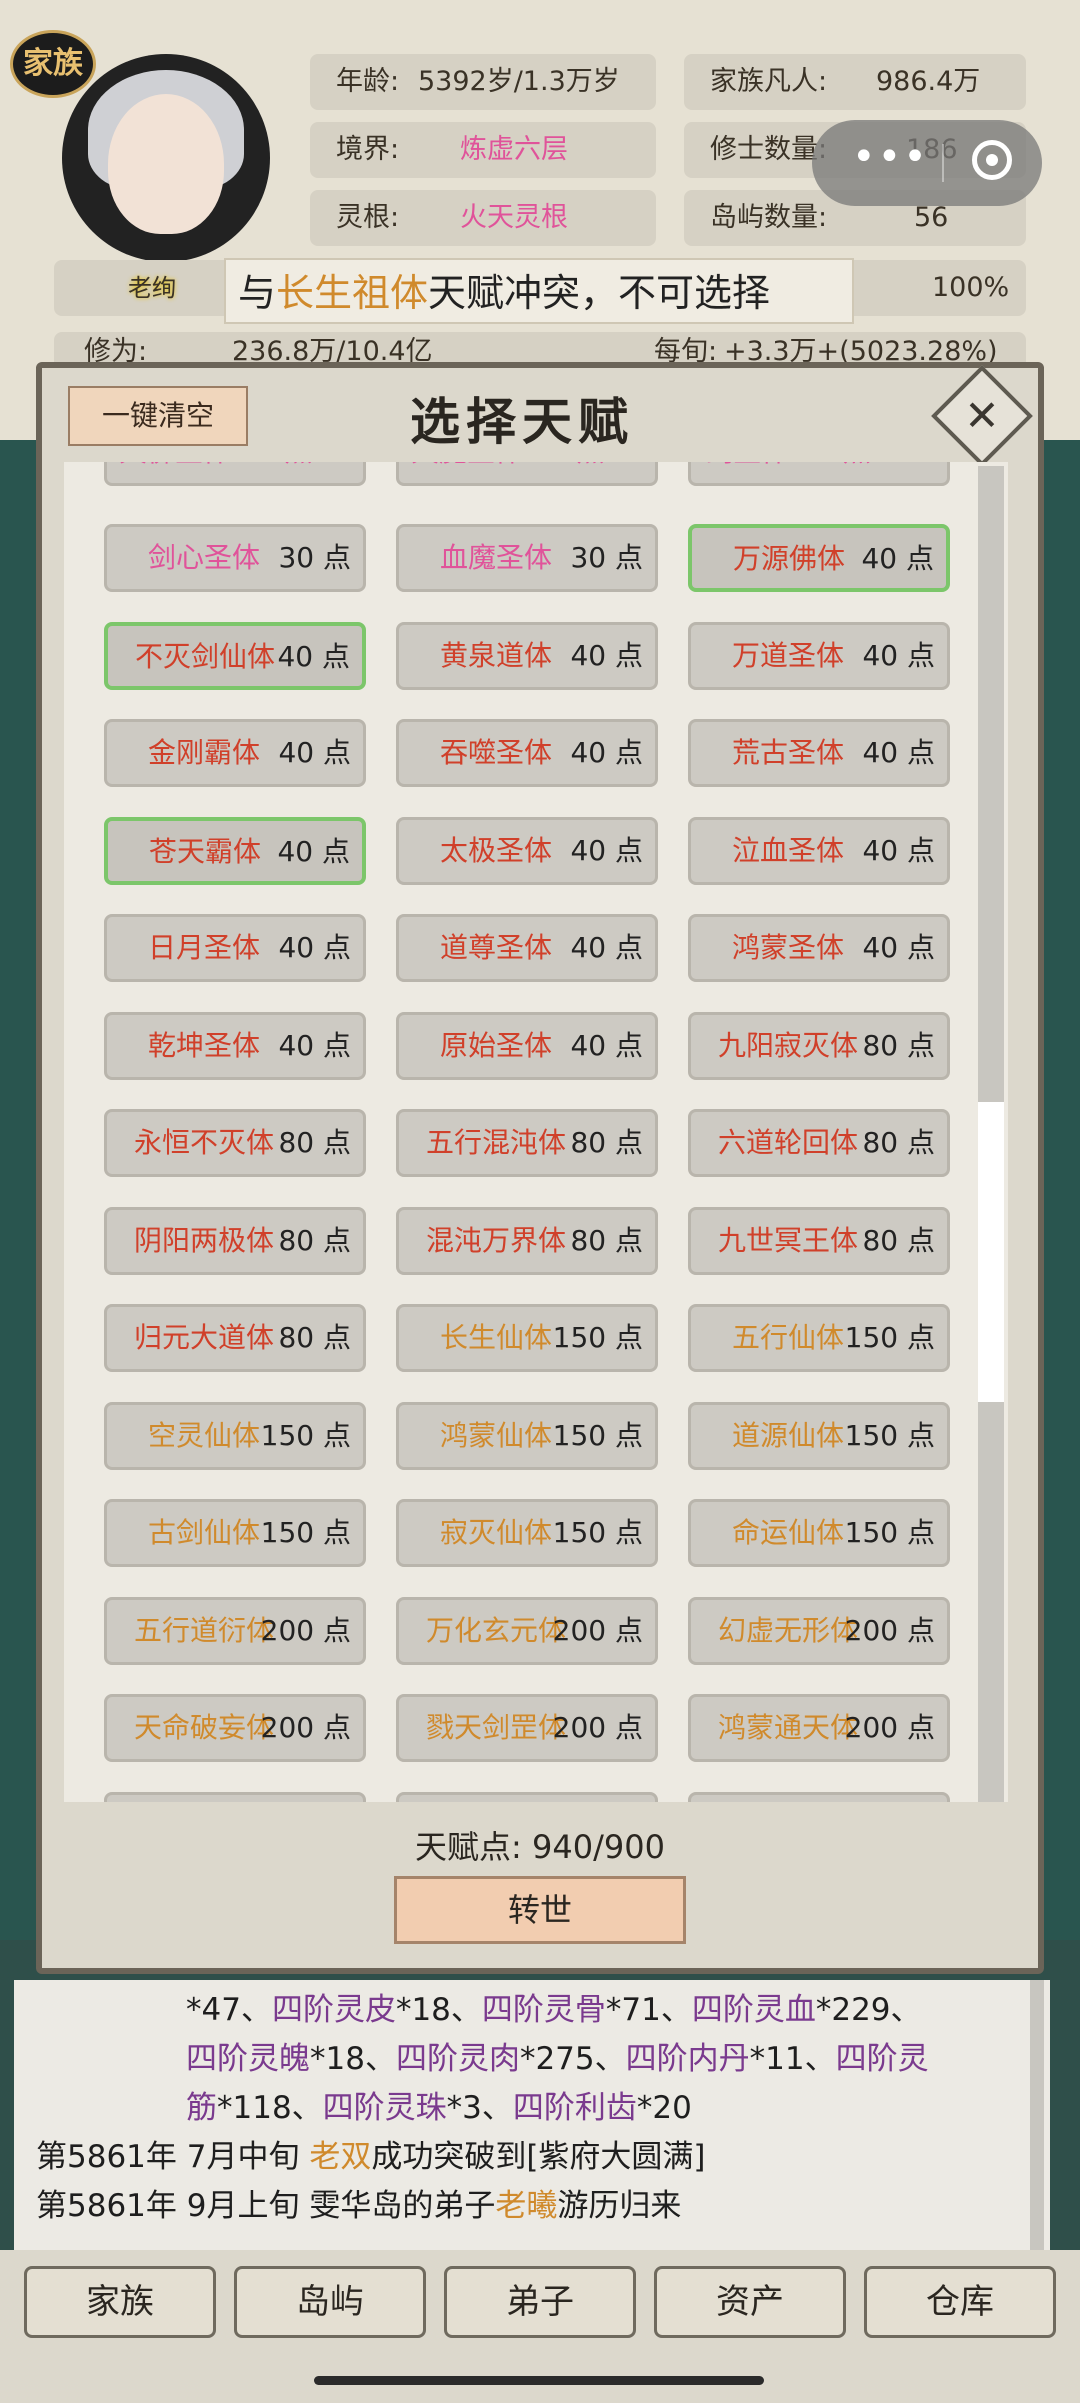 The image size is (1080, 2403). I want to click on log-item: 四阶利齿, so click(574, 2108).